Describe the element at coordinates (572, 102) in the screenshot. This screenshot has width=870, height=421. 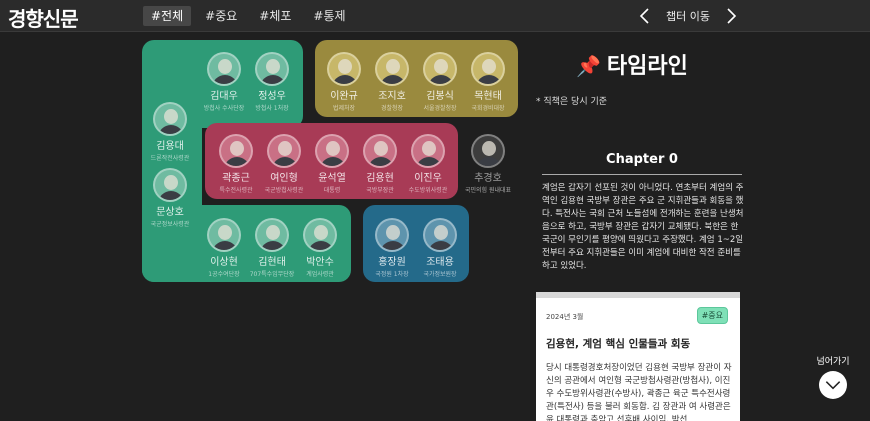
I see `timeline-note: * 직책은 당시 기준` at that location.